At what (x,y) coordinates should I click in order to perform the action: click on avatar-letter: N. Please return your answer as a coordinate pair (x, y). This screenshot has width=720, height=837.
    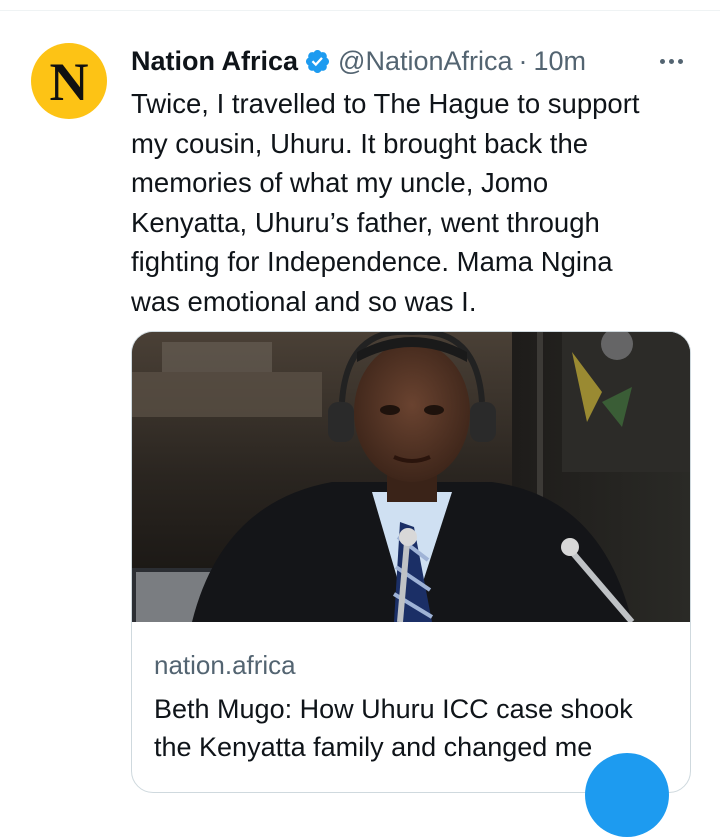
    Looking at the image, I should click on (69, 82).